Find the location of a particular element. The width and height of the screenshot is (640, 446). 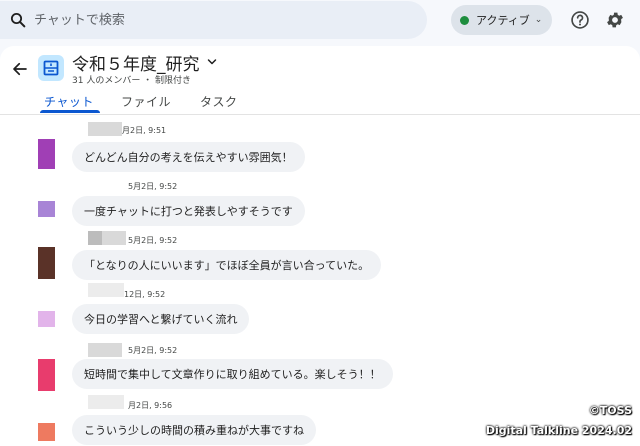

message-timestamp: 月2日, 9:56 is located at coordinates (150, 405).